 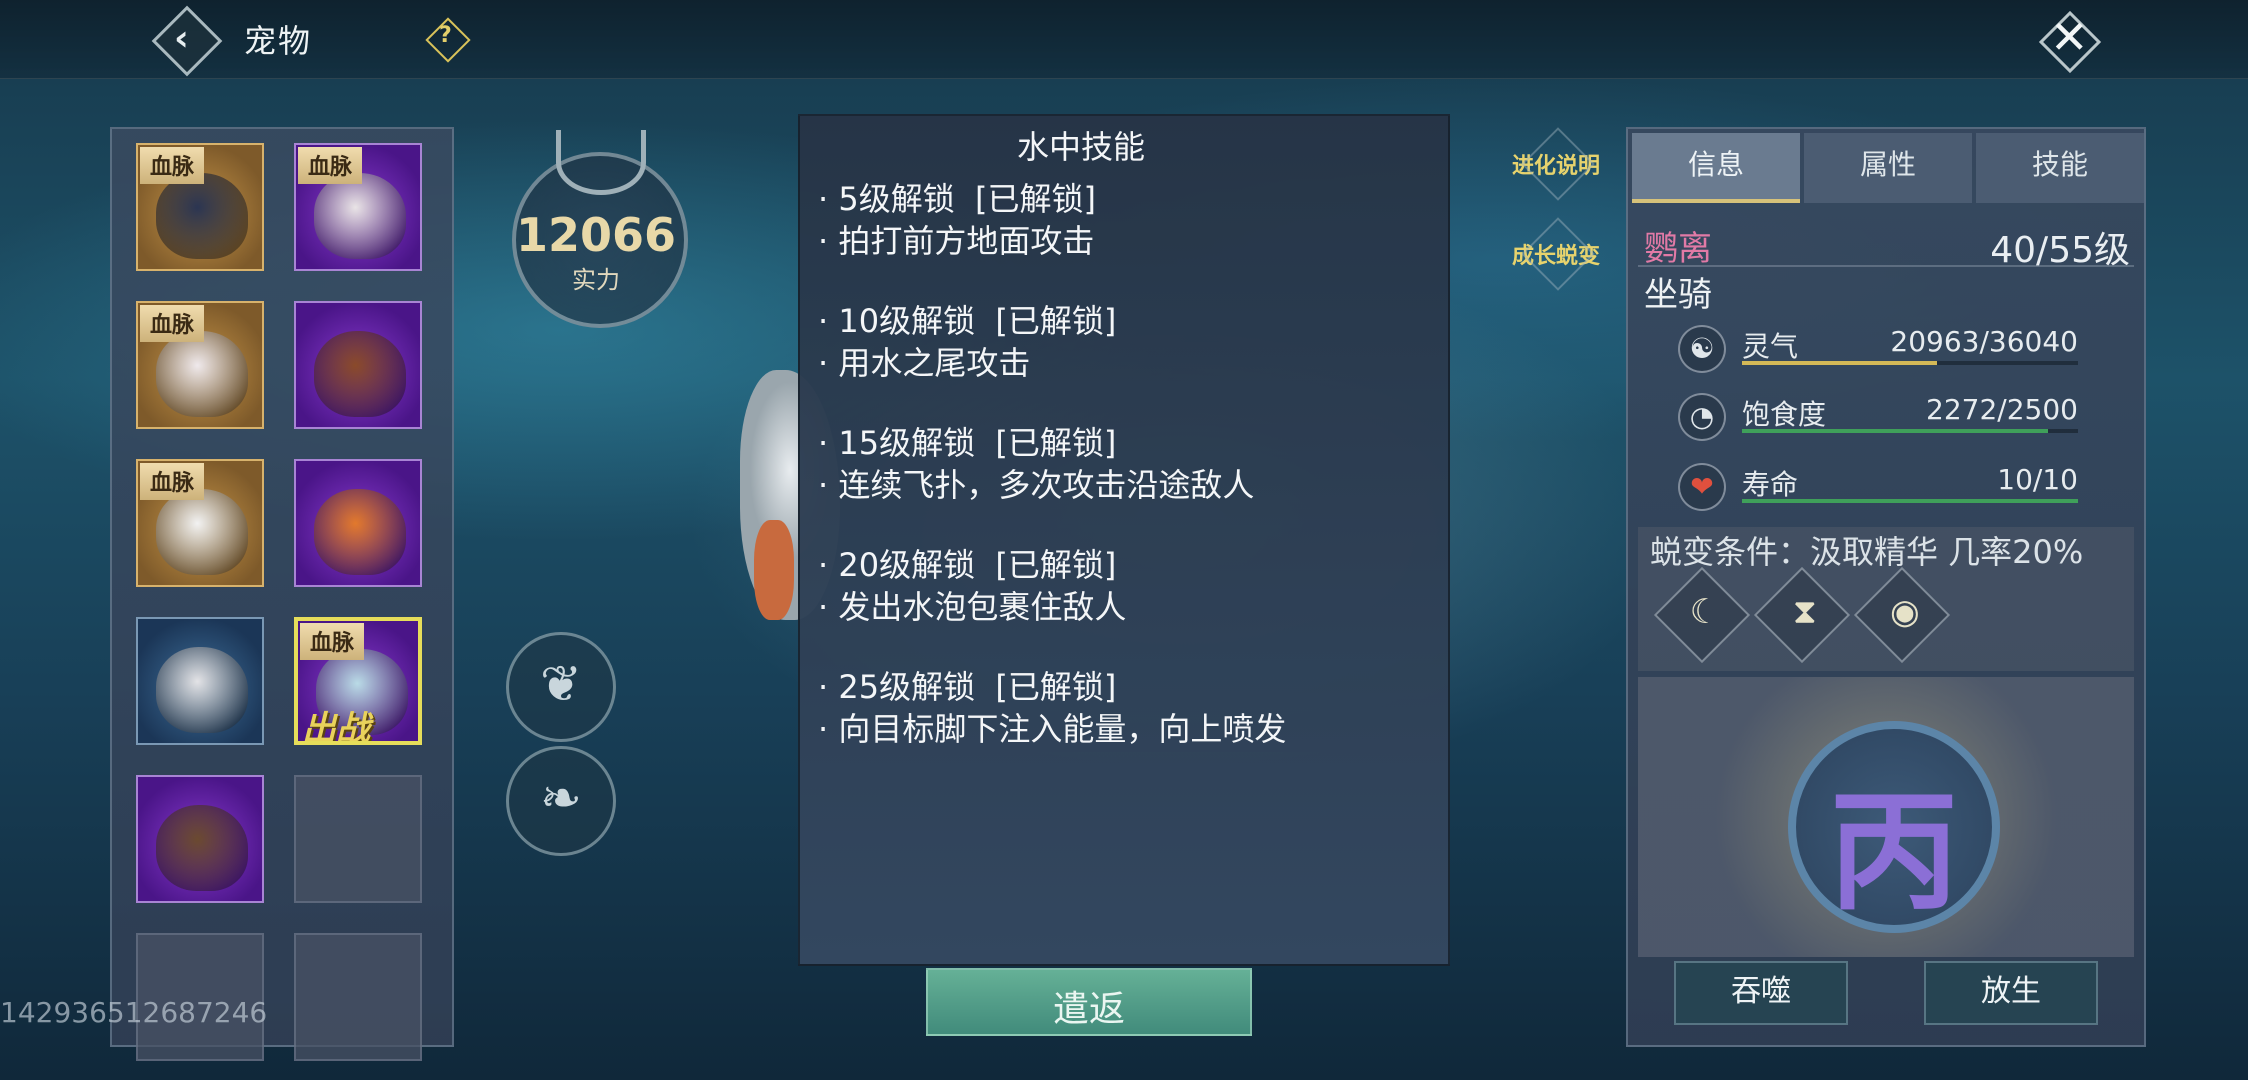 I want to click on power-label: 实力, so click(x=596, y=280).